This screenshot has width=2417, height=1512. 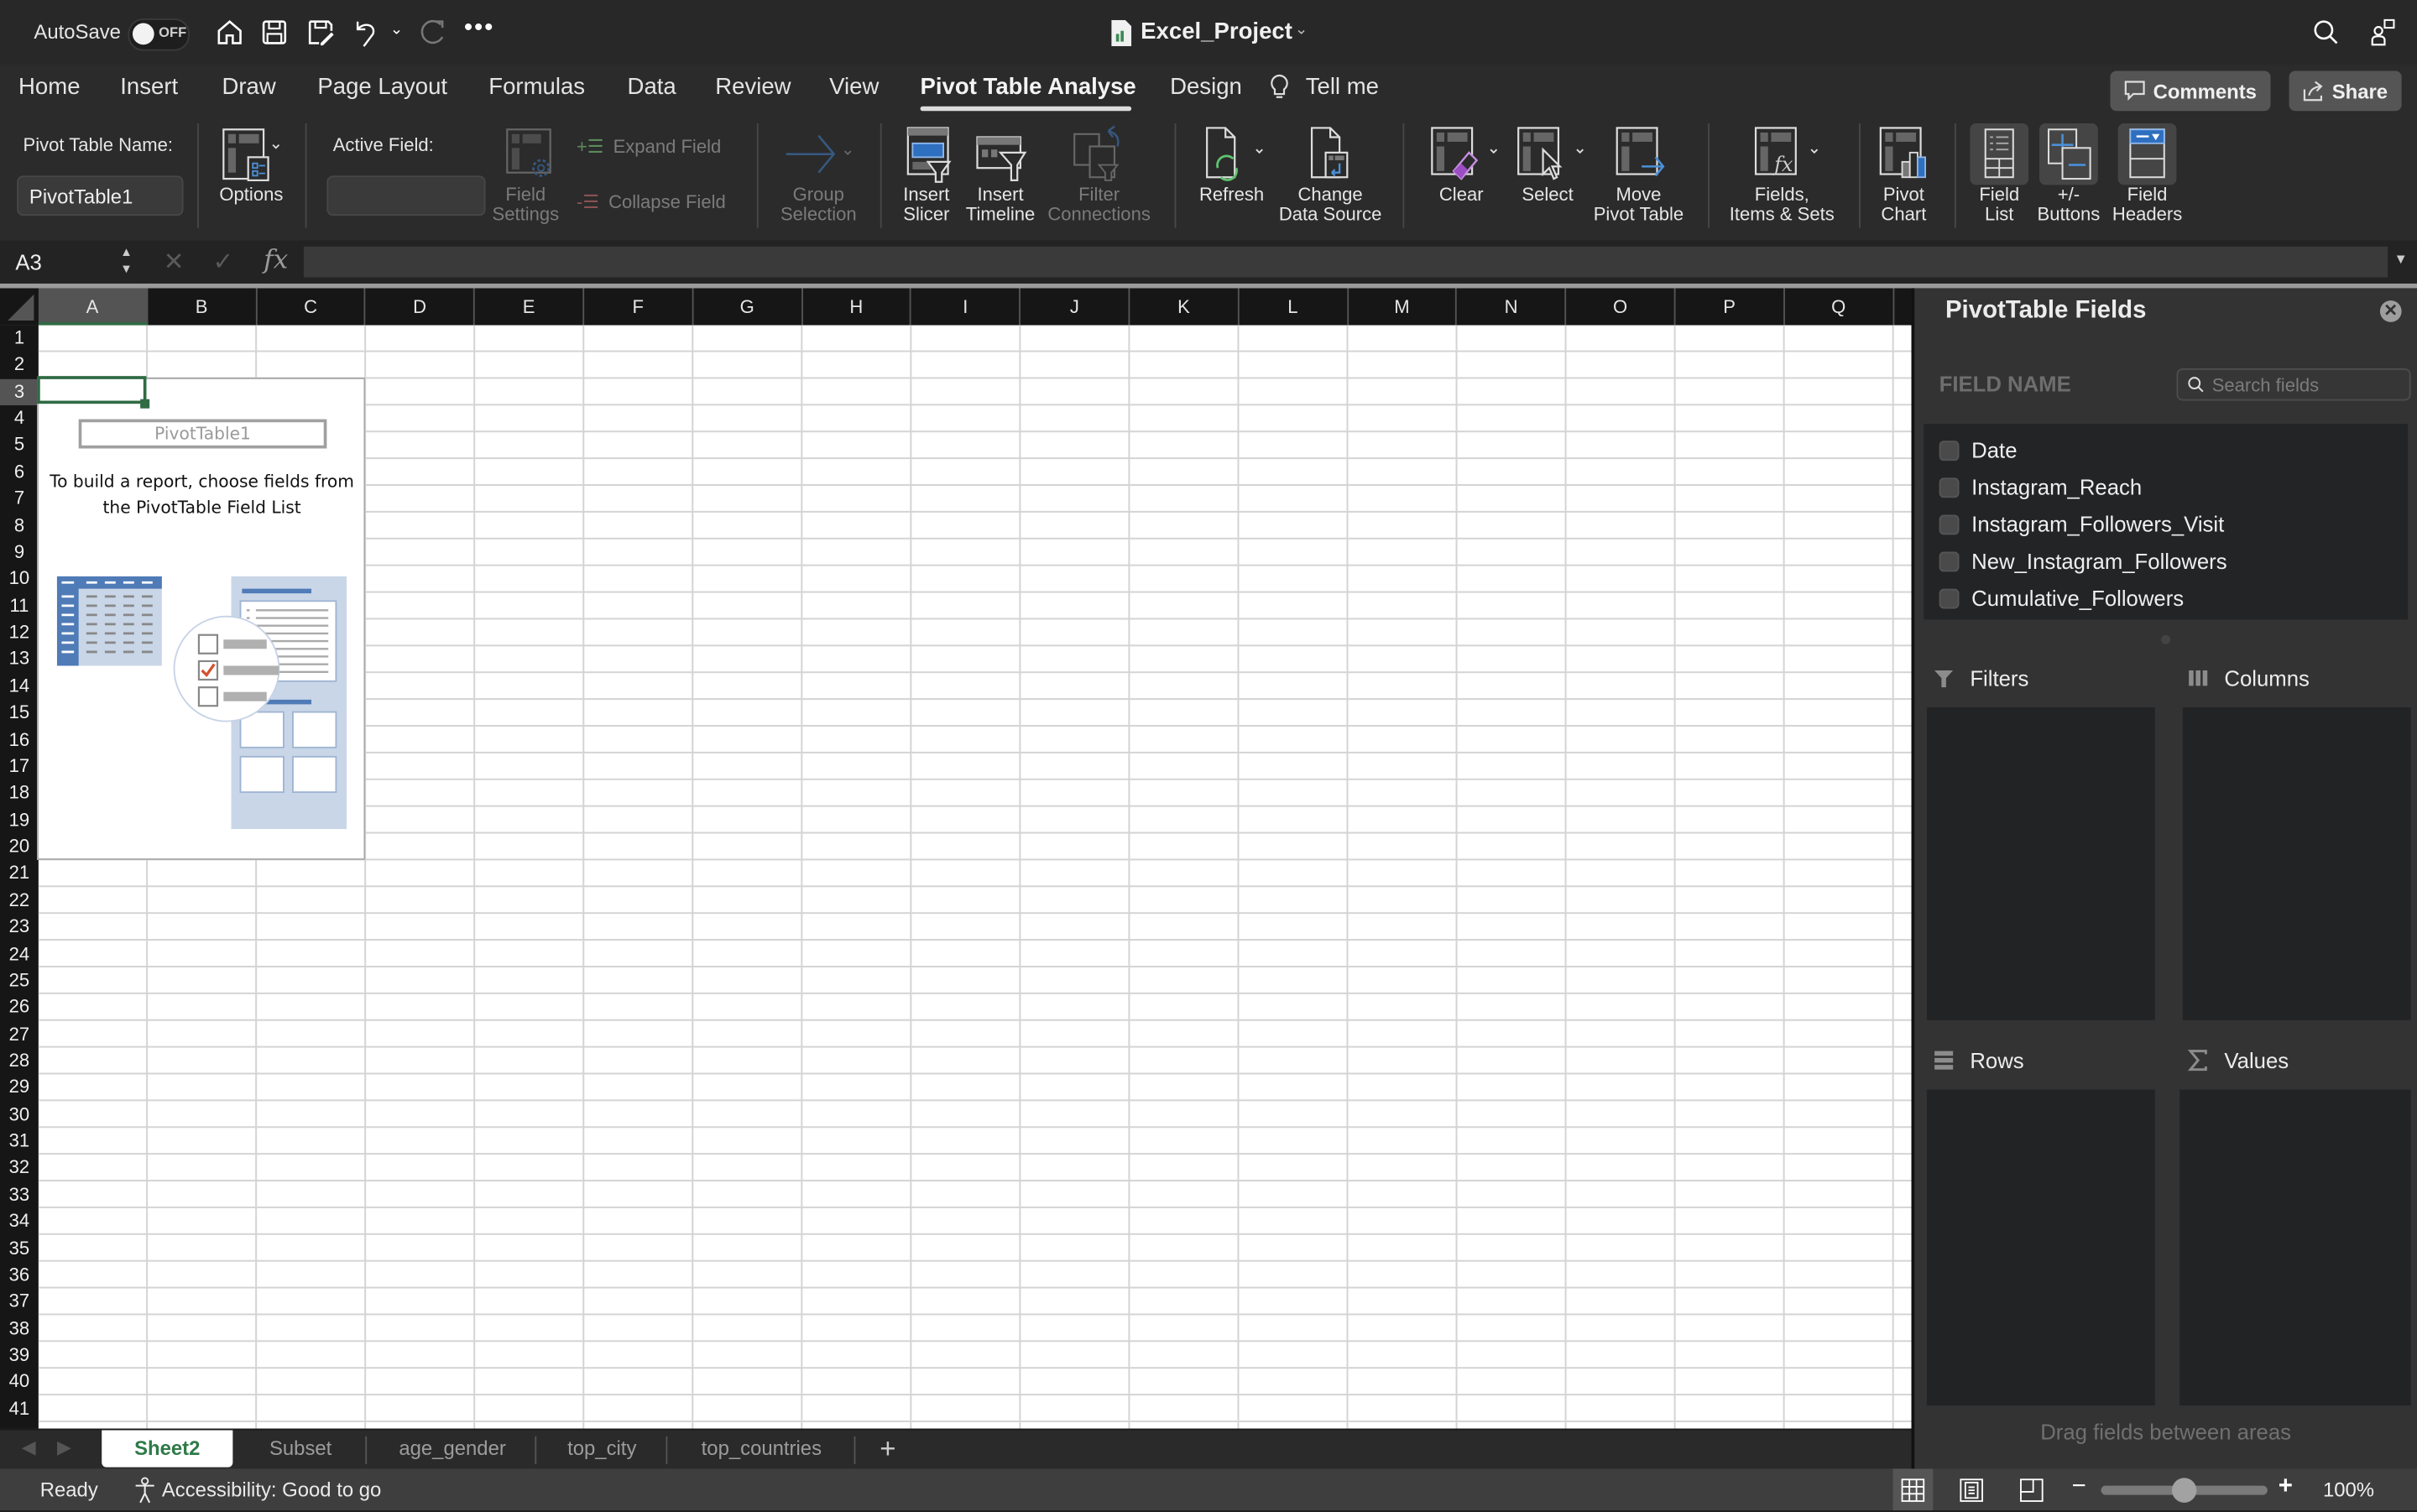 I want to click on zoom-in-icon: +, so click(x=2286, y=1487).